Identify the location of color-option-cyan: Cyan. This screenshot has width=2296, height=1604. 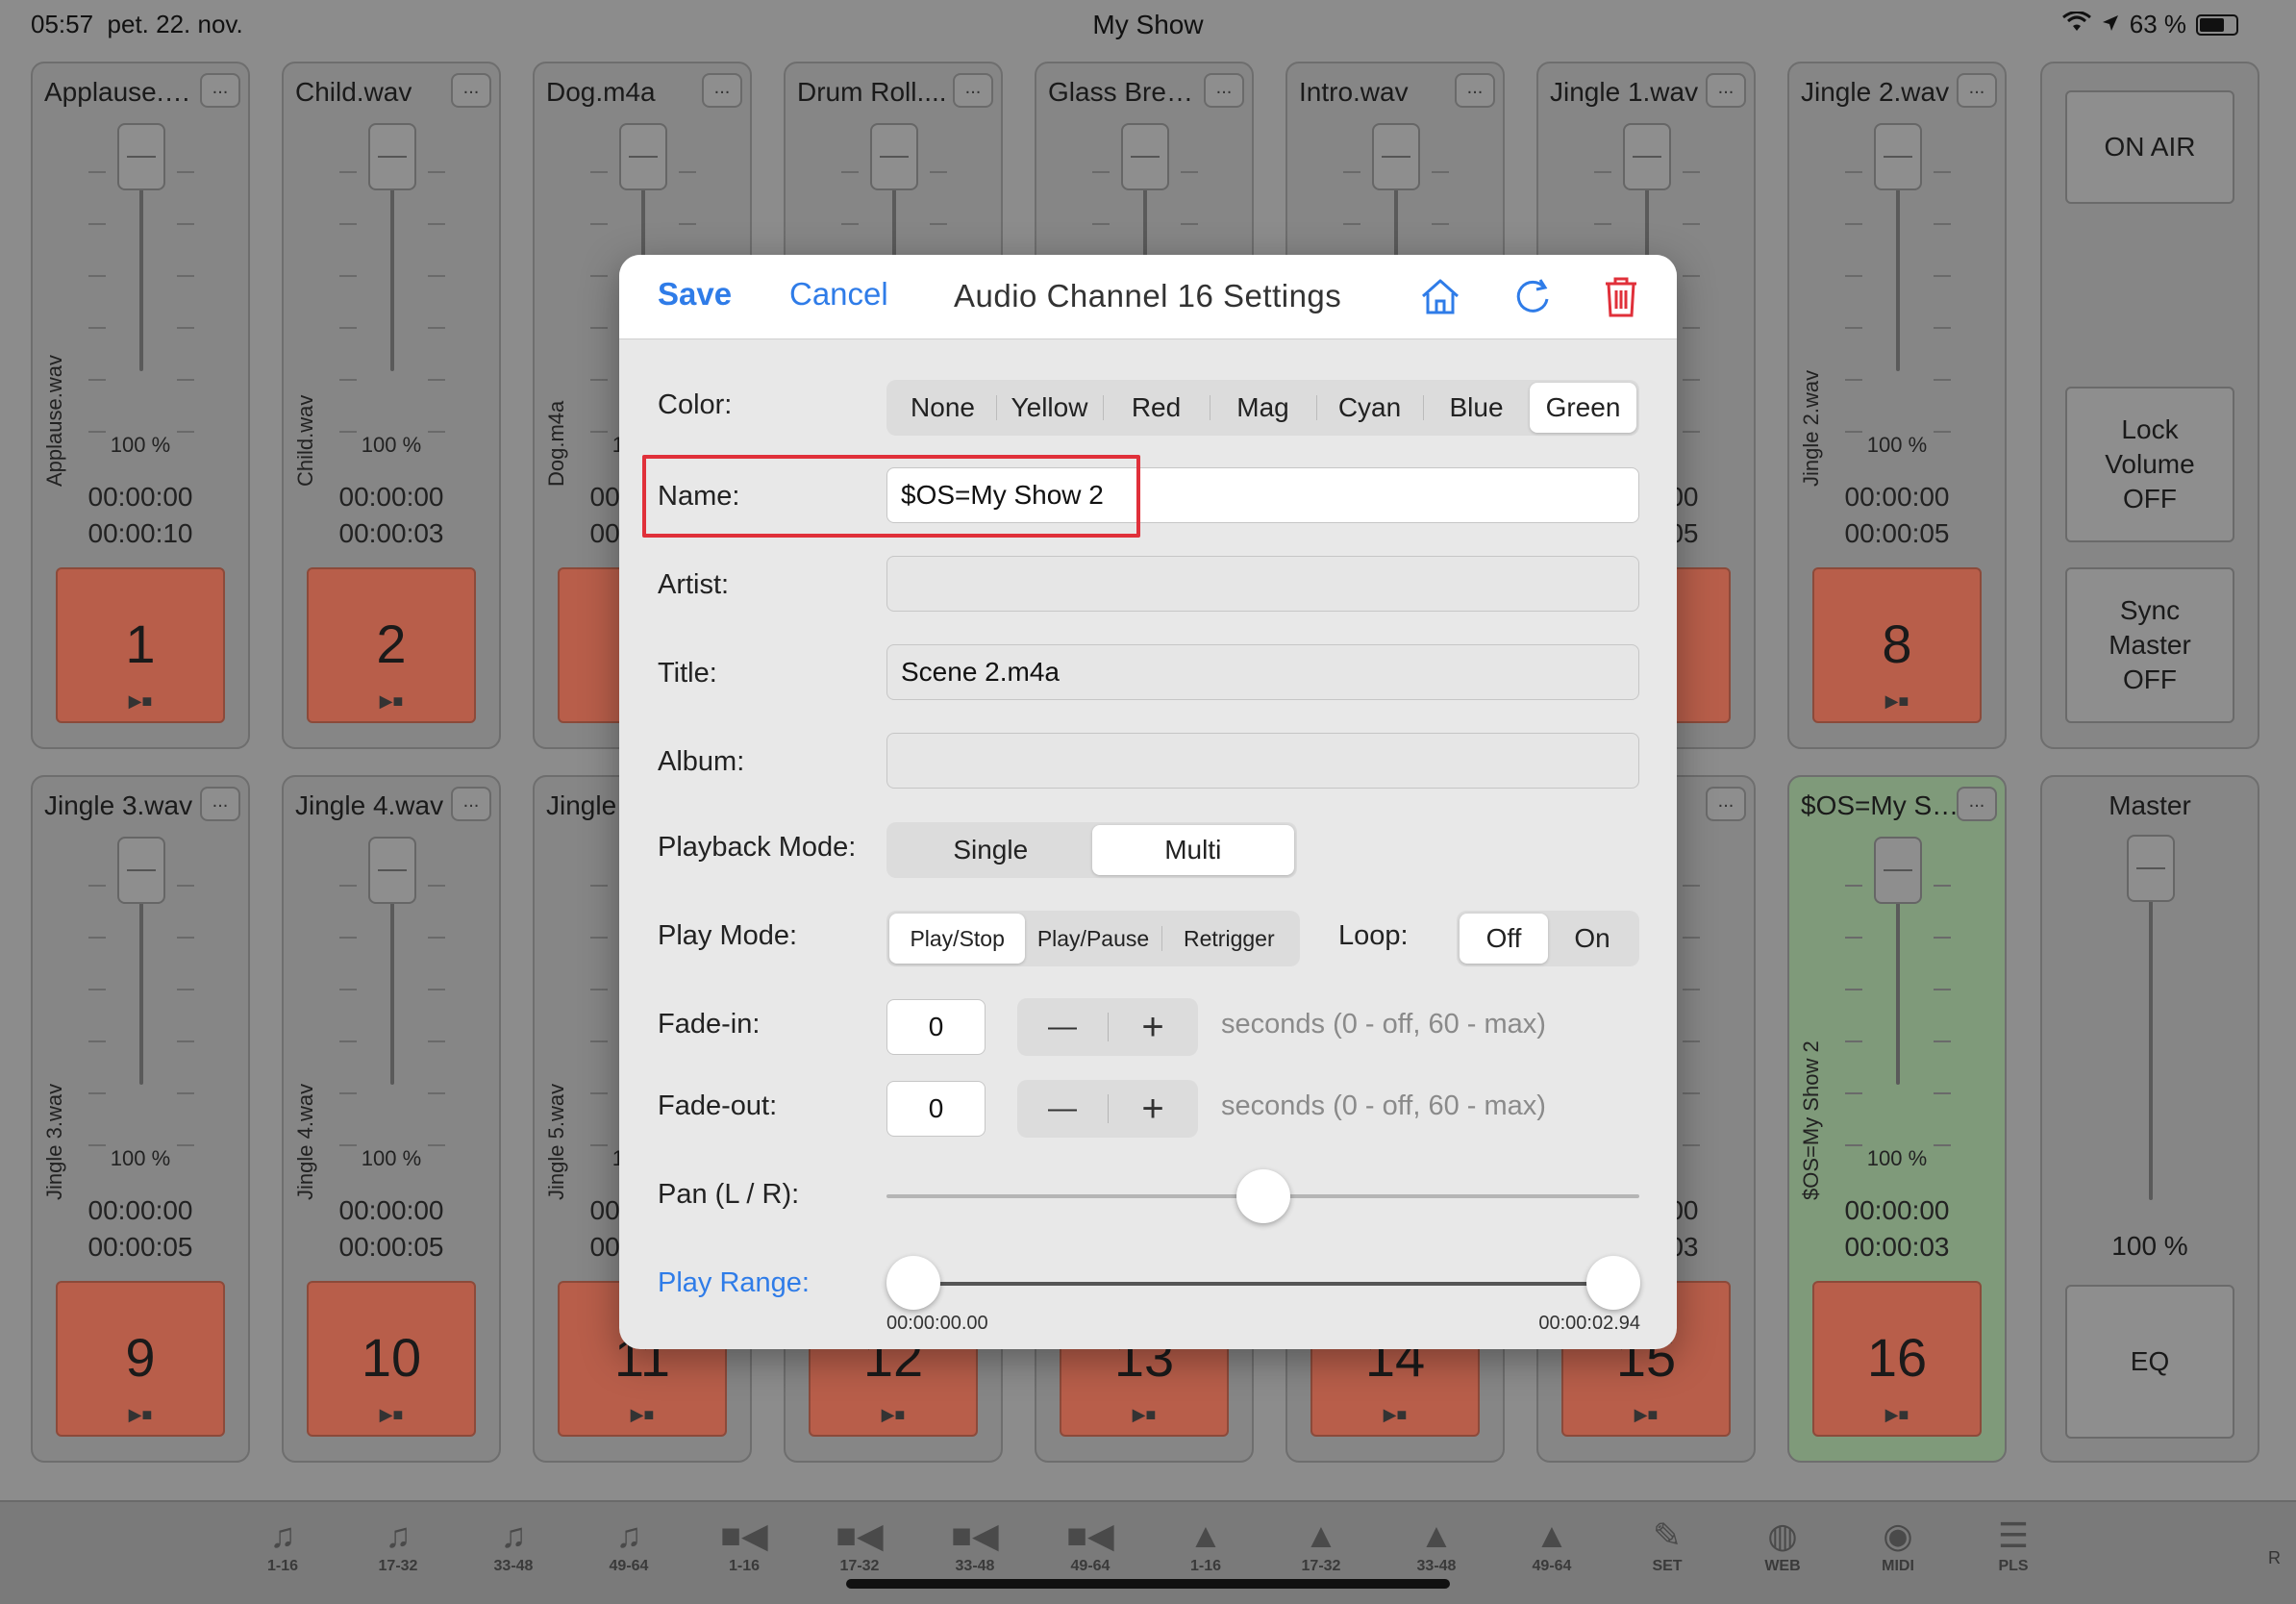
(1369, 408).